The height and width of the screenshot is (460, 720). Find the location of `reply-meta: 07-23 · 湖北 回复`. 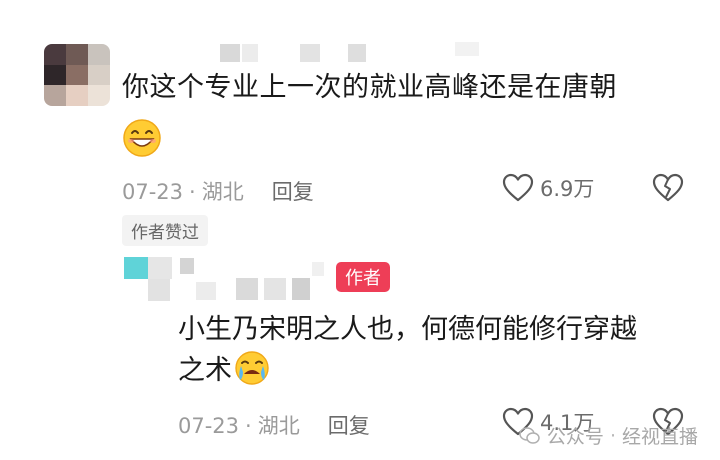

reply-meta: 07-23 · 湖北 回复 is located at coordinates (274, 425).